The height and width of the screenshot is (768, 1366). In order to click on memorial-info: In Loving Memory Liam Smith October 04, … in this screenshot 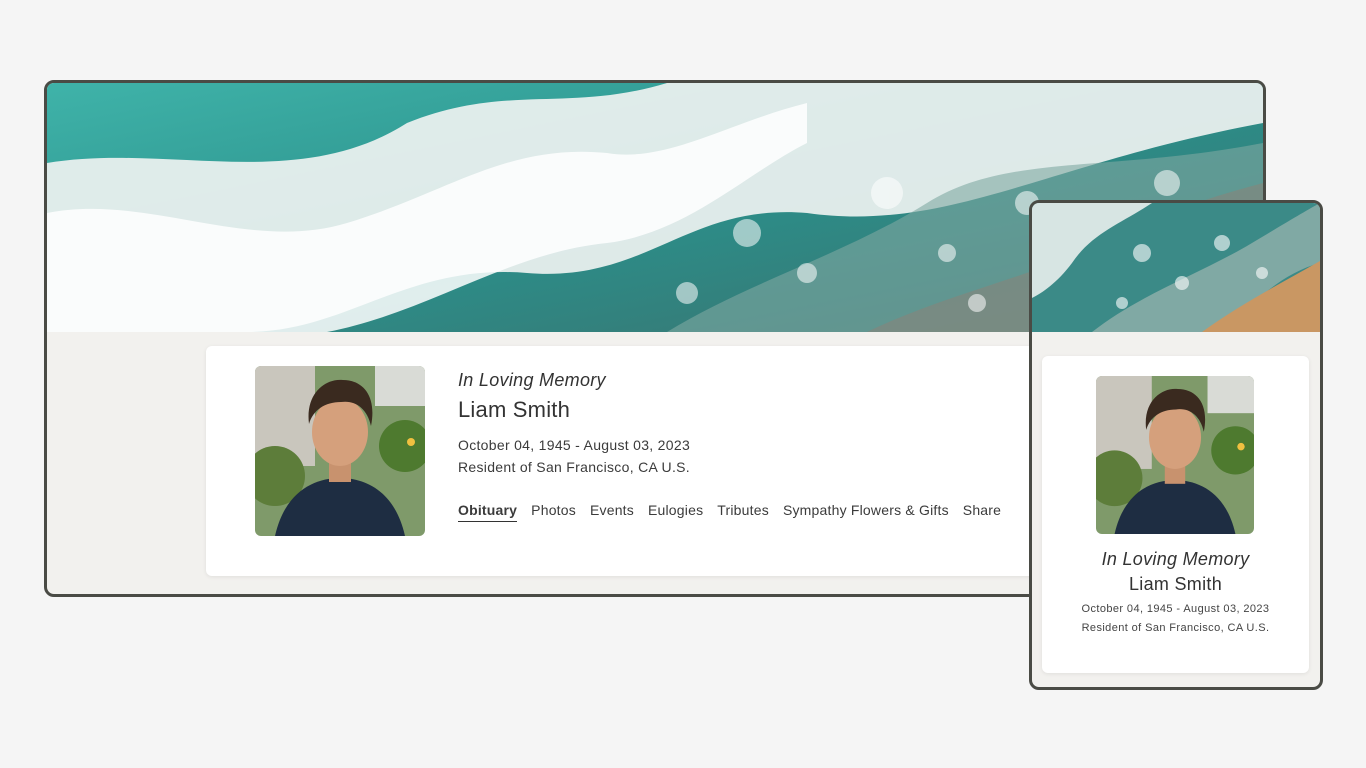, I will do `click(762, 446)`.